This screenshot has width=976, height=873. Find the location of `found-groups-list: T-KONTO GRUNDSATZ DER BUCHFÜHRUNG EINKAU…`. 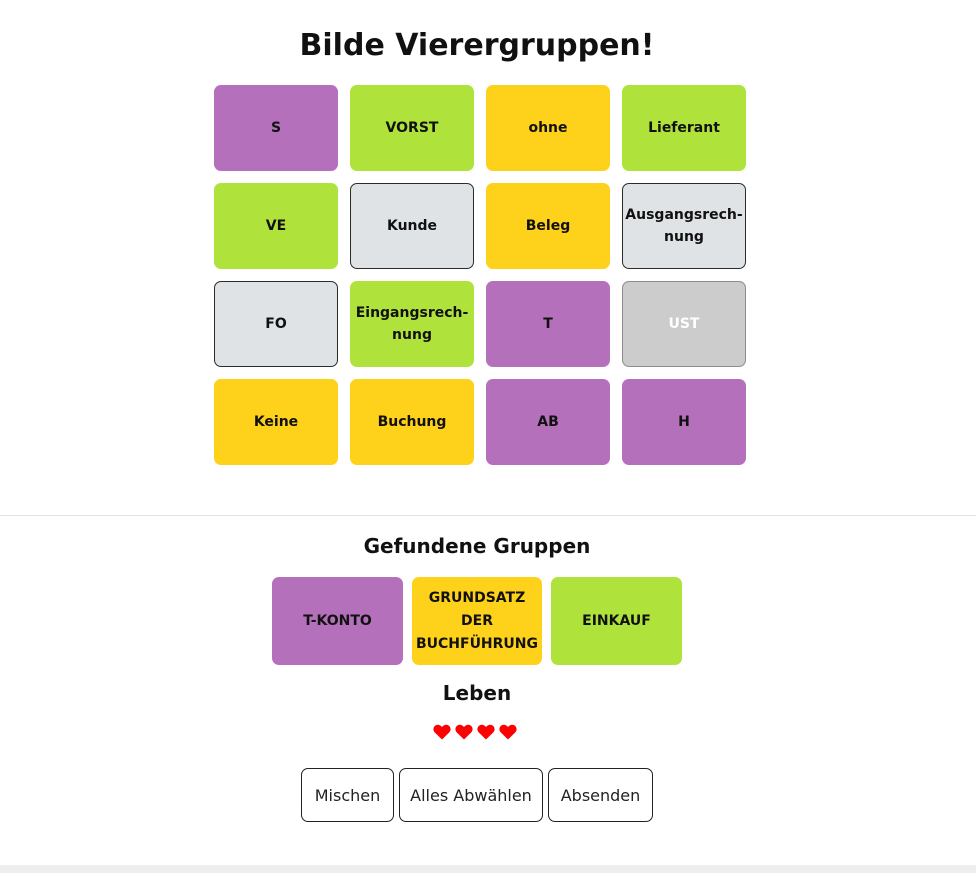

found-groups-list: T-KONTO GRUNDSATZ DER BUCHFÜHRUNG EINKAU… is located at coordinates (477, 621).